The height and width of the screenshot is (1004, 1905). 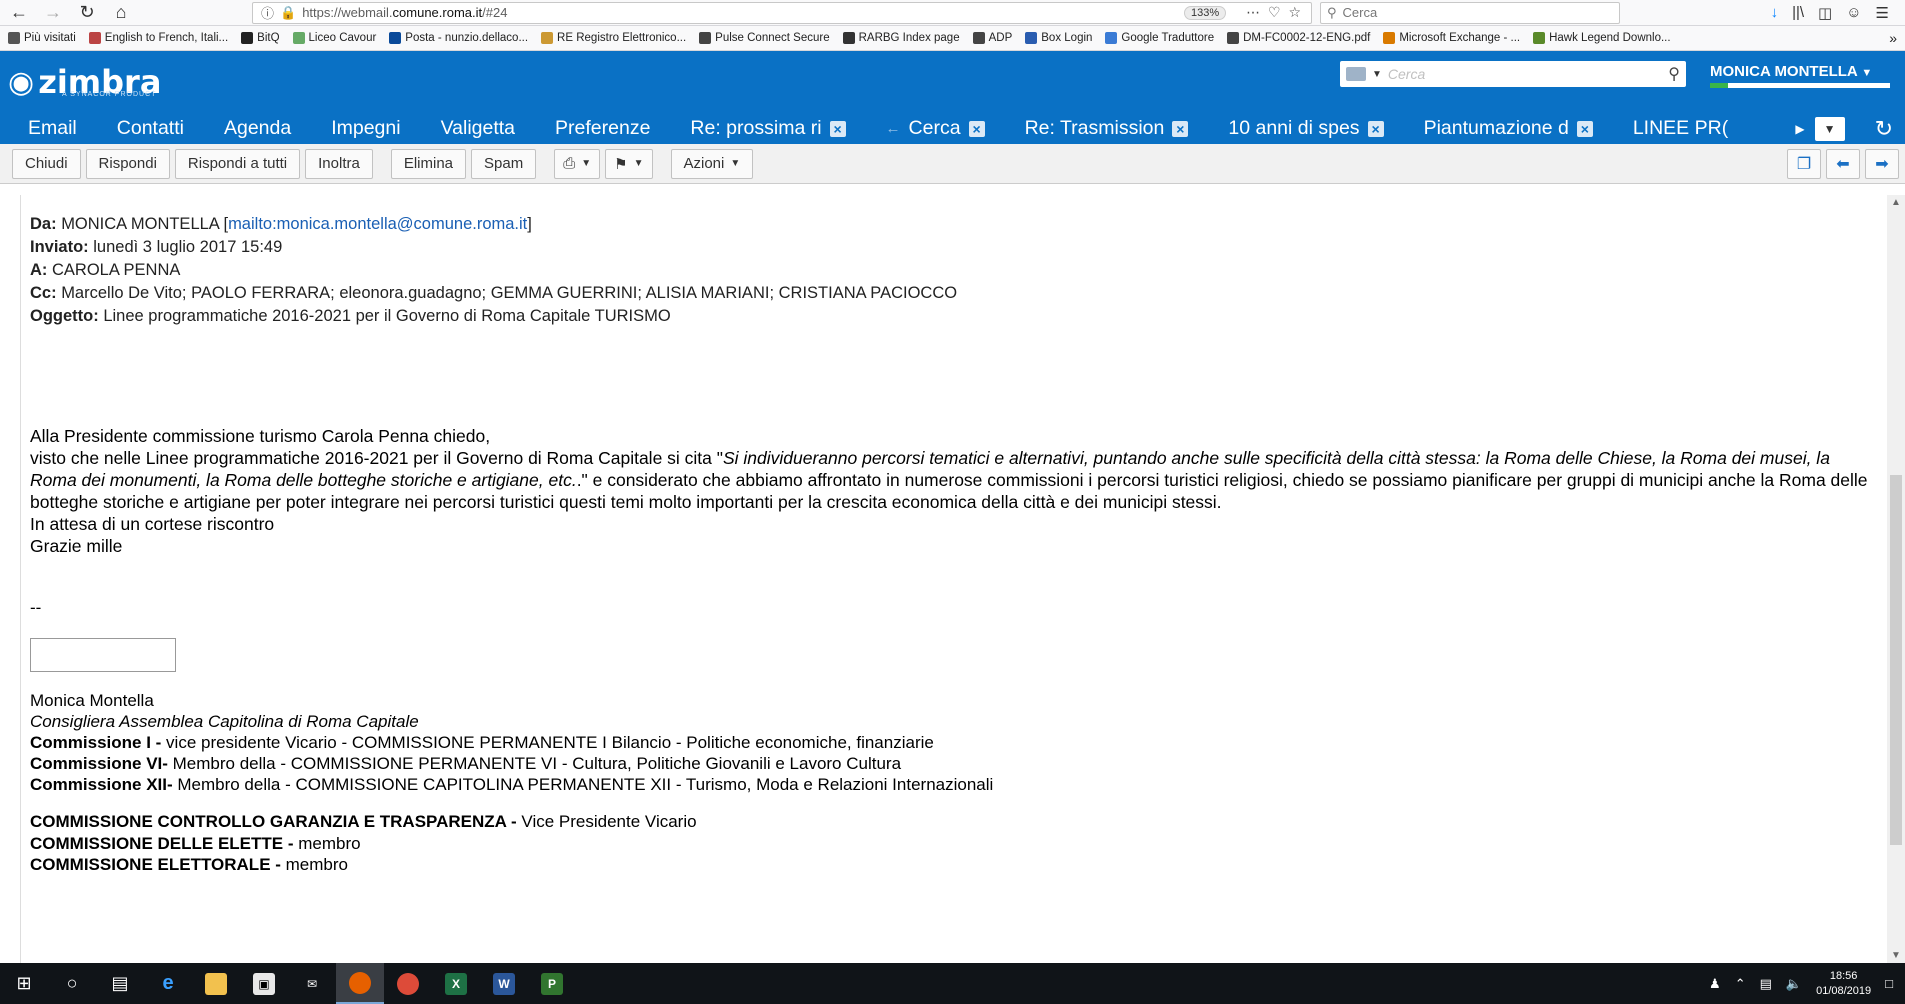 I want to click on download-icon: ↓, so click(x=1775, y=13).